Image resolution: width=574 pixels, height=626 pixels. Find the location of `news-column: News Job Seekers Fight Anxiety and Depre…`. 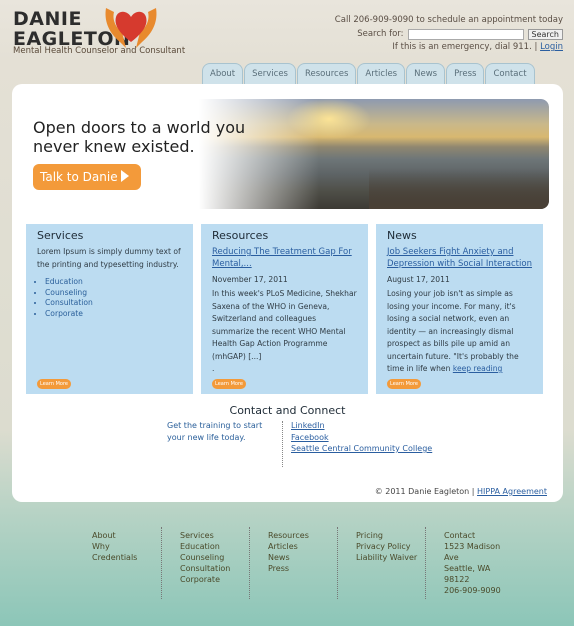

news-column: News Job Seekers Fight Anxiety and Depre… is located at coordinates (459, 309).